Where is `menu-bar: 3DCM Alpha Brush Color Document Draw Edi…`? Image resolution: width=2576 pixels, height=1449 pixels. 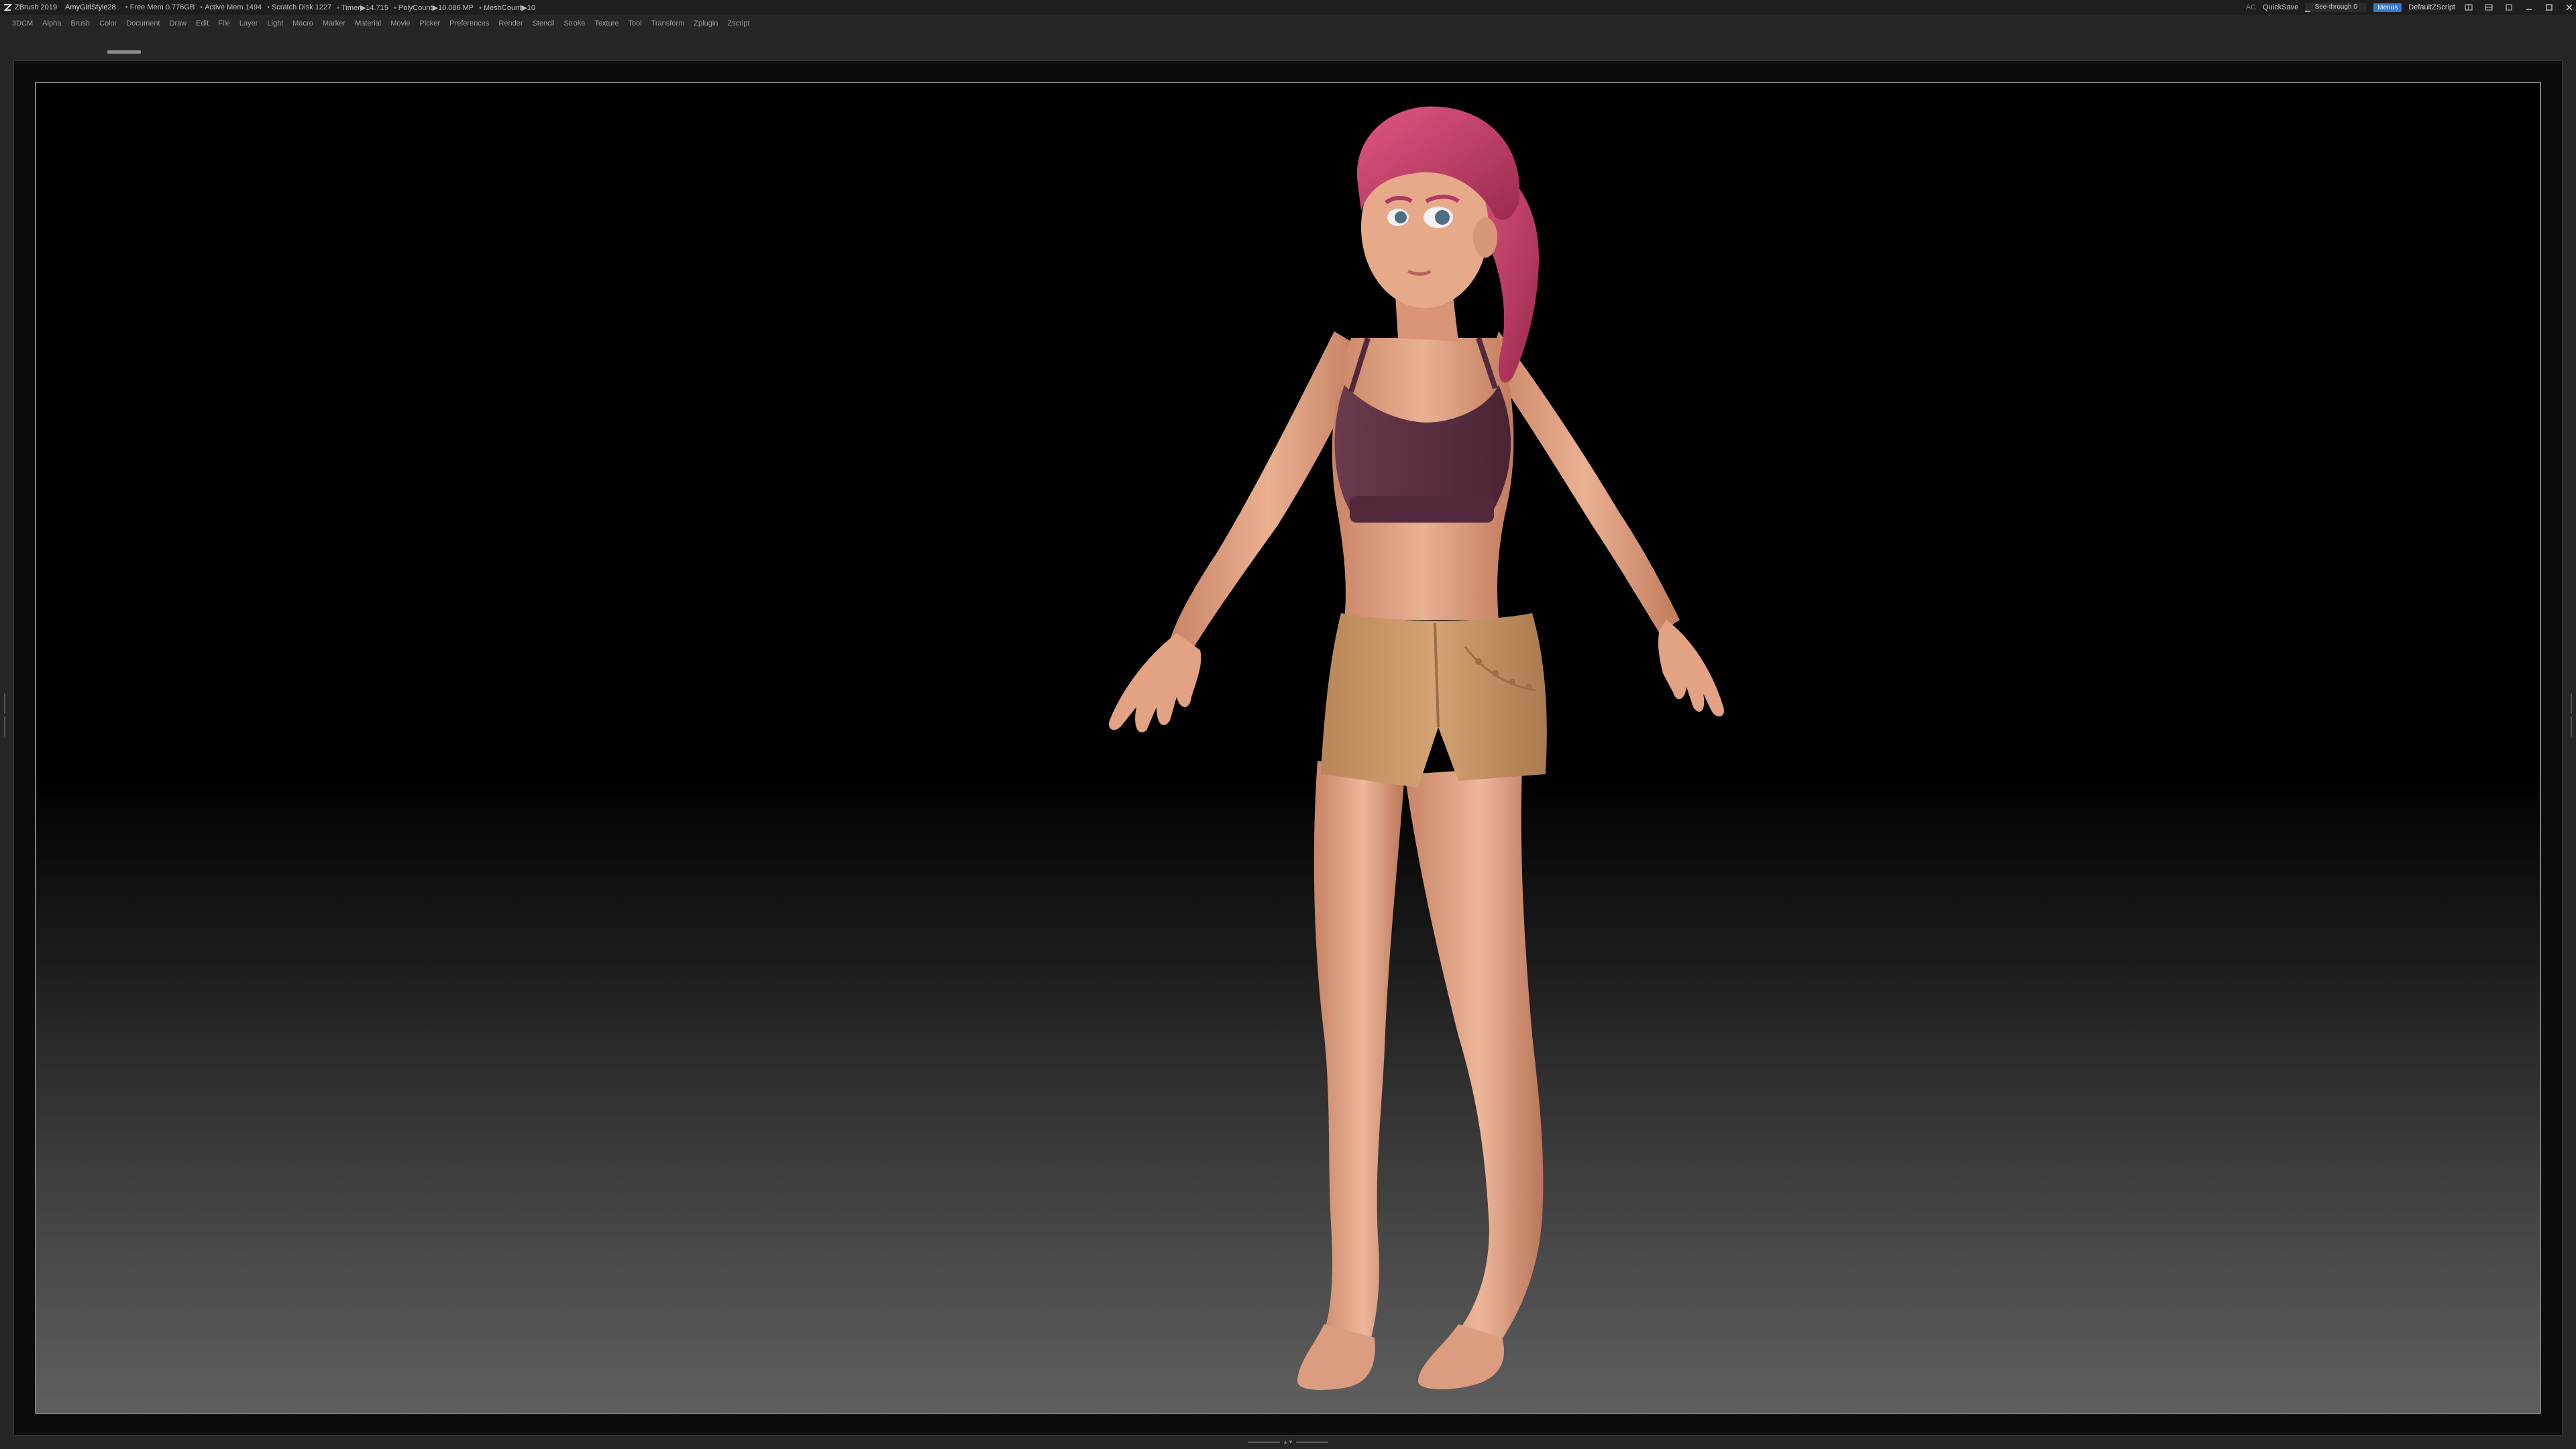 menu-bar: 3DCM Alpha Brush Color Document Draw Edi… is located at coordinates (1288, 23).